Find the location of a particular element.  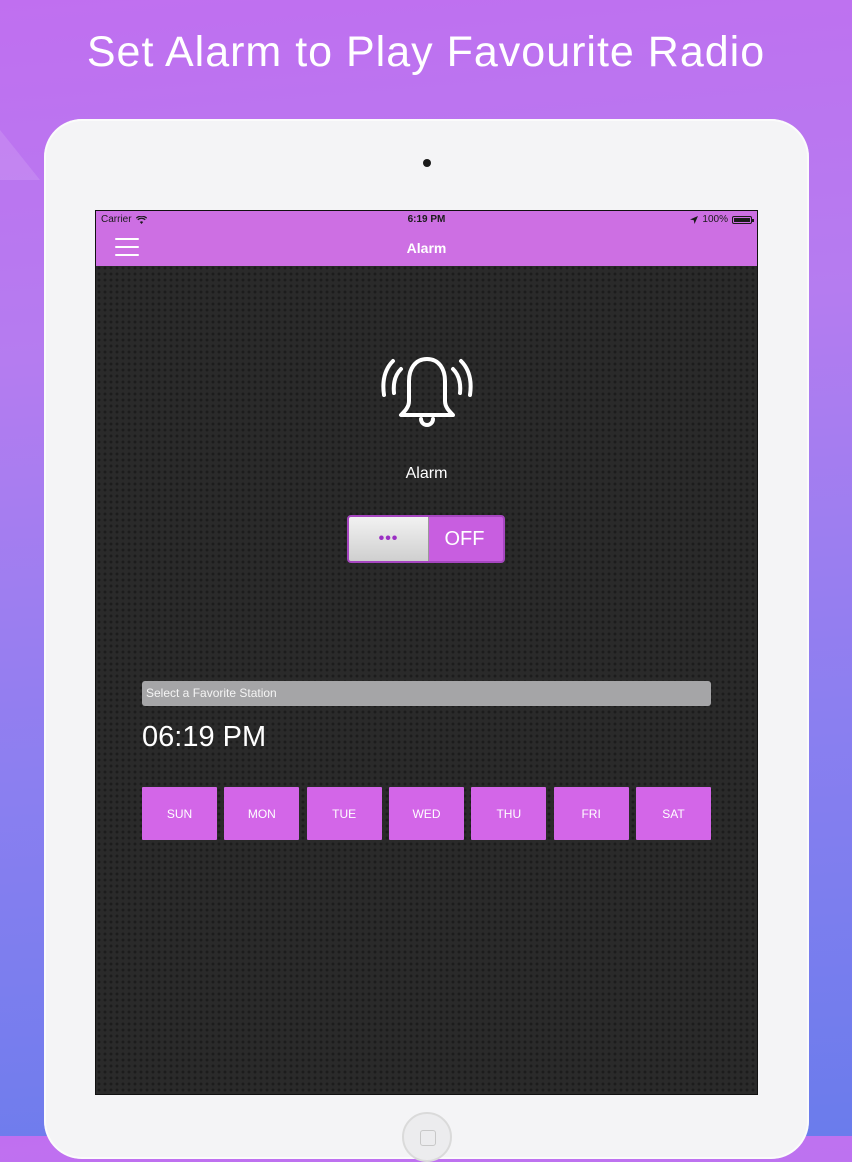

status-bar: Carrier 6:19 PM 100% is located at coordinates (426, 220).